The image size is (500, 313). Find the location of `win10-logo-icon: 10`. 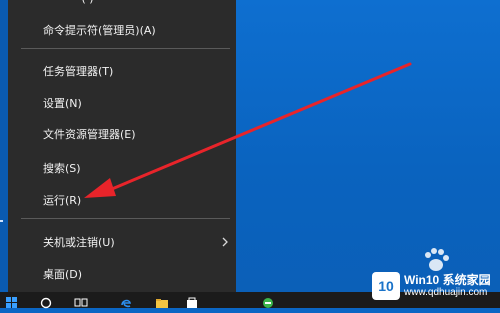

win10-logo-icon: 10 is located at coordinates (386, 286).